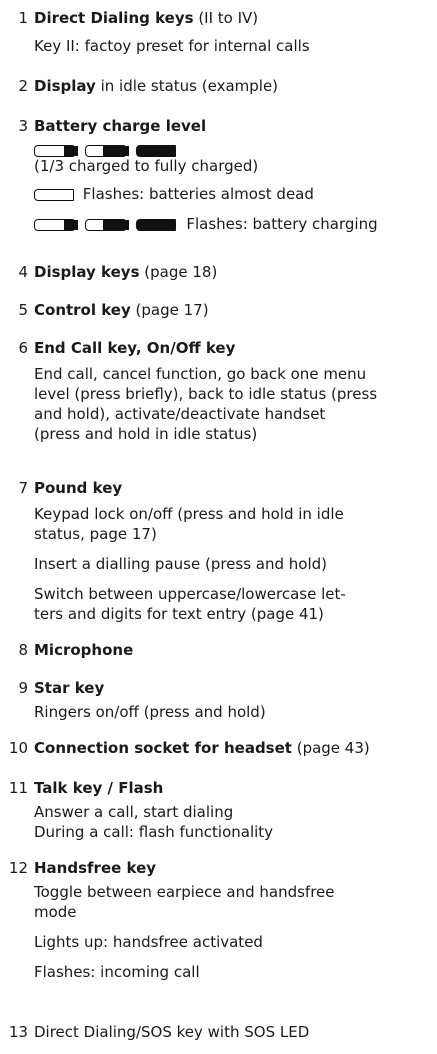 This screenshot has height=1054, width=437. I want to click on item-description-line: ters and digits for text entry (page 41), so click(179, 614).